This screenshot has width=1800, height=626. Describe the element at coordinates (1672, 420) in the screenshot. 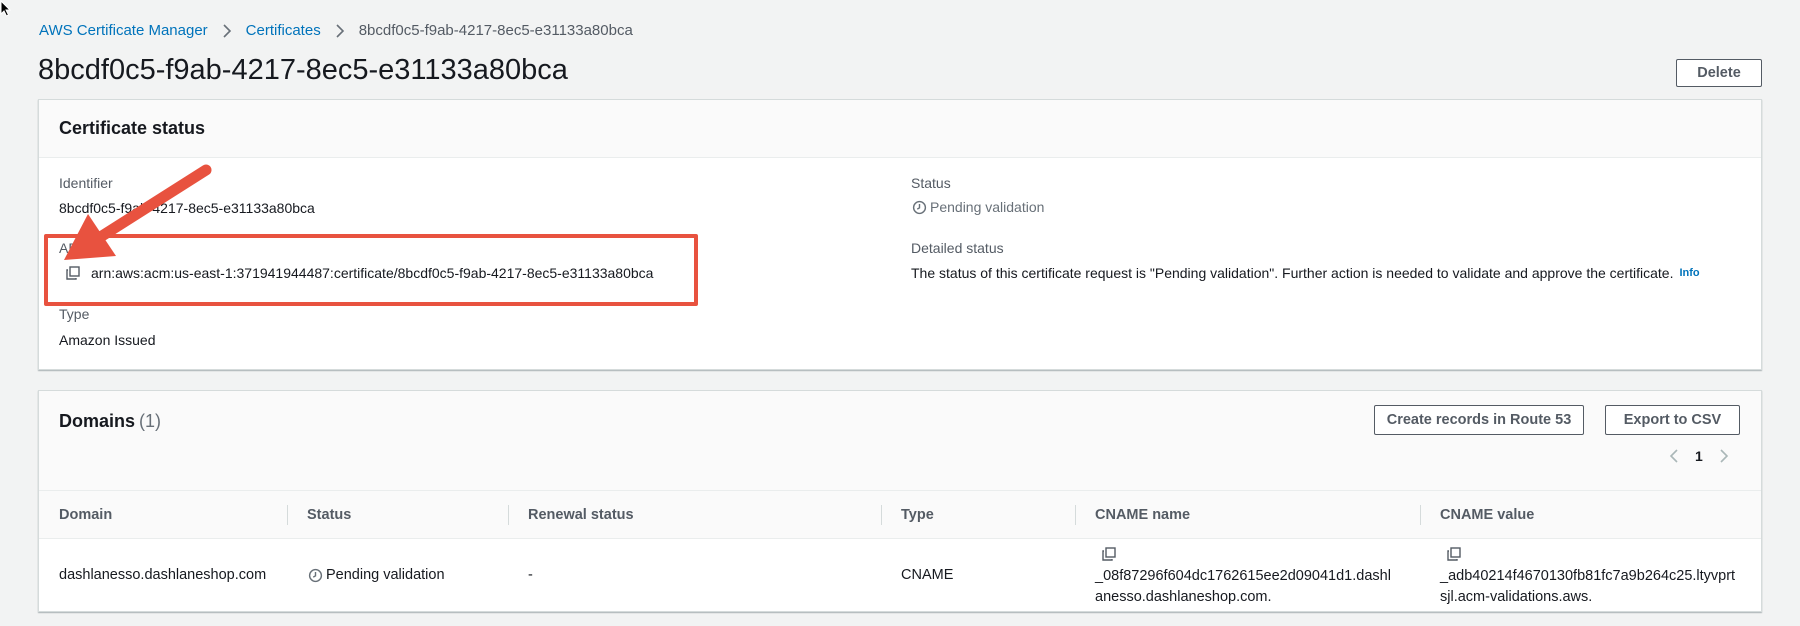

I see `export-csv-button: Export to CSV` at that location.